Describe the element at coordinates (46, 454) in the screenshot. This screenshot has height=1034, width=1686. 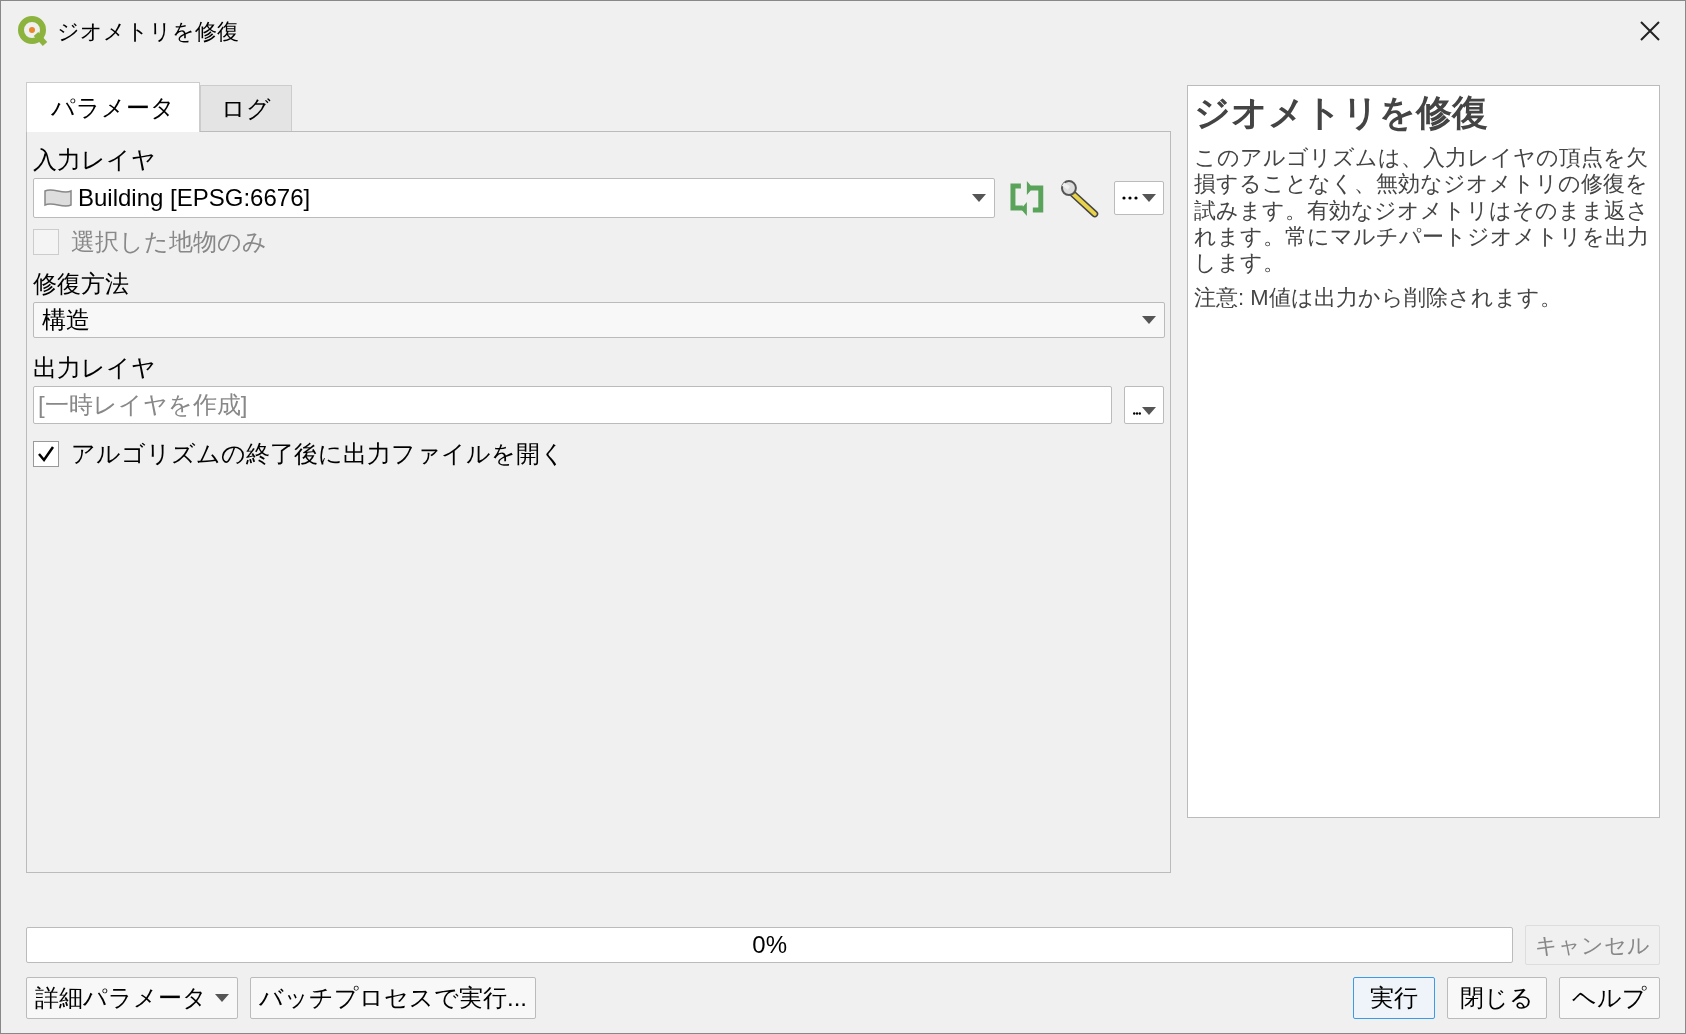
I see `checkbox` at that location.